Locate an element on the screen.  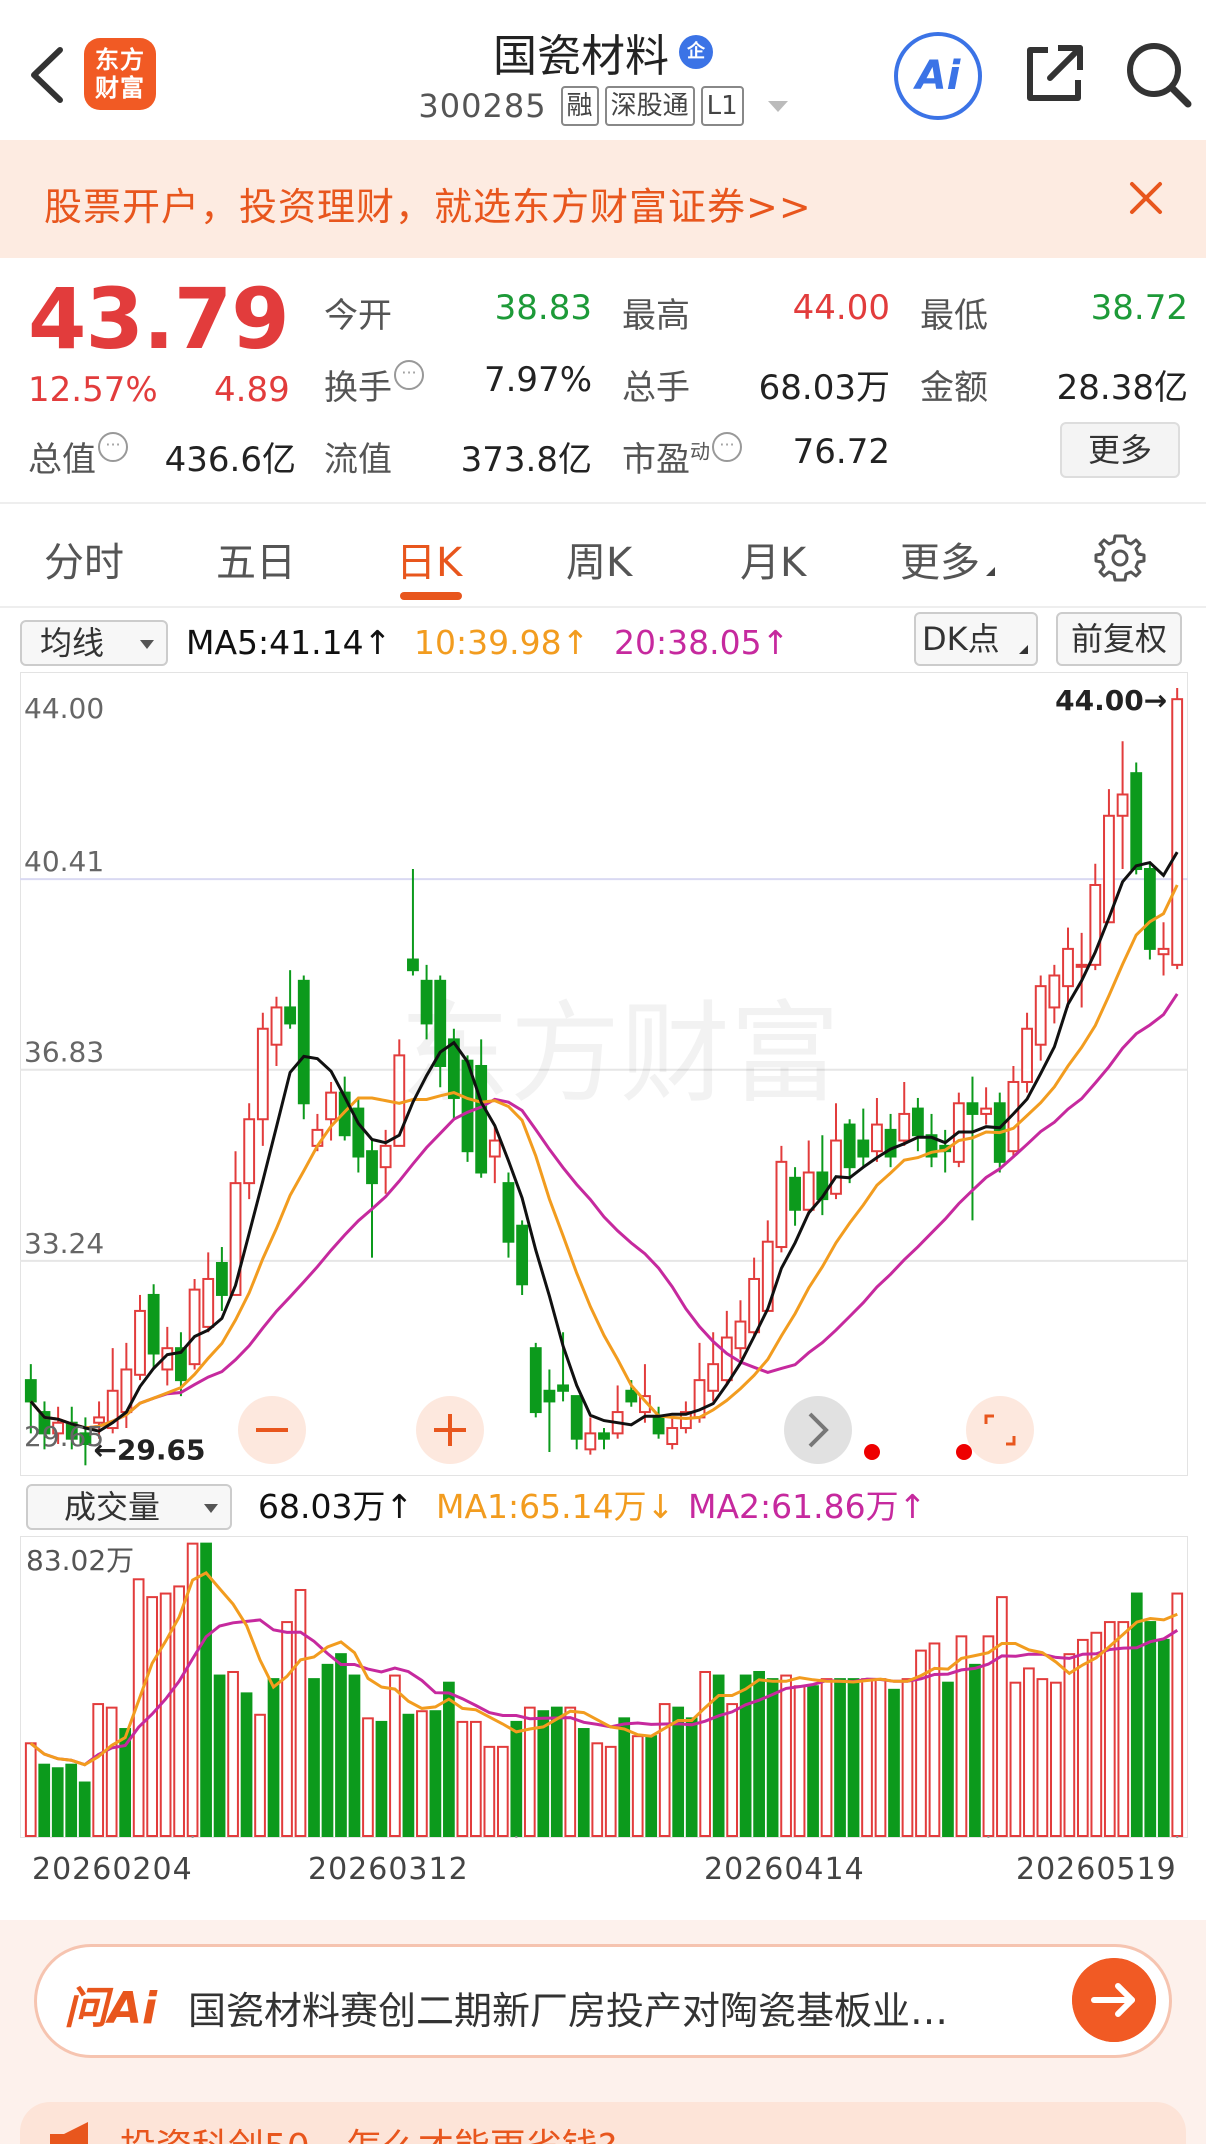
promo-banner: 股票开户，投资理财，就选东方财富证券>> is located at coordinates (603, 199).